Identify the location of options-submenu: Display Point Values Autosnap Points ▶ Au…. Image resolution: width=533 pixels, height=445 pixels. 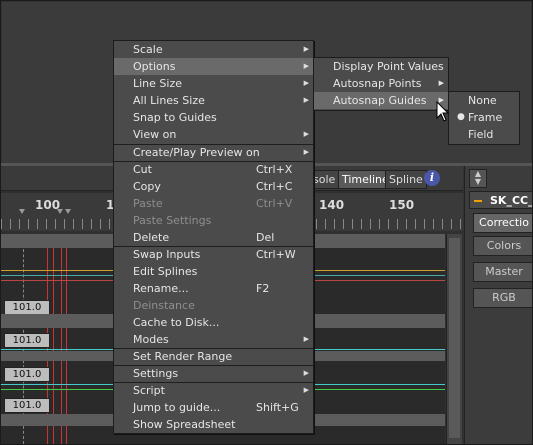
(381, 84).